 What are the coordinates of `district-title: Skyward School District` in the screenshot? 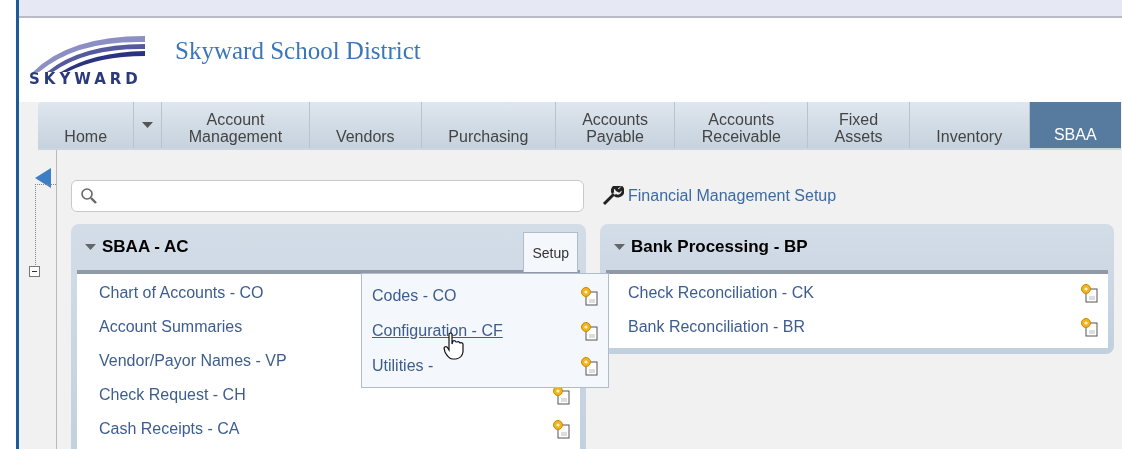 It's located at (298, 51).